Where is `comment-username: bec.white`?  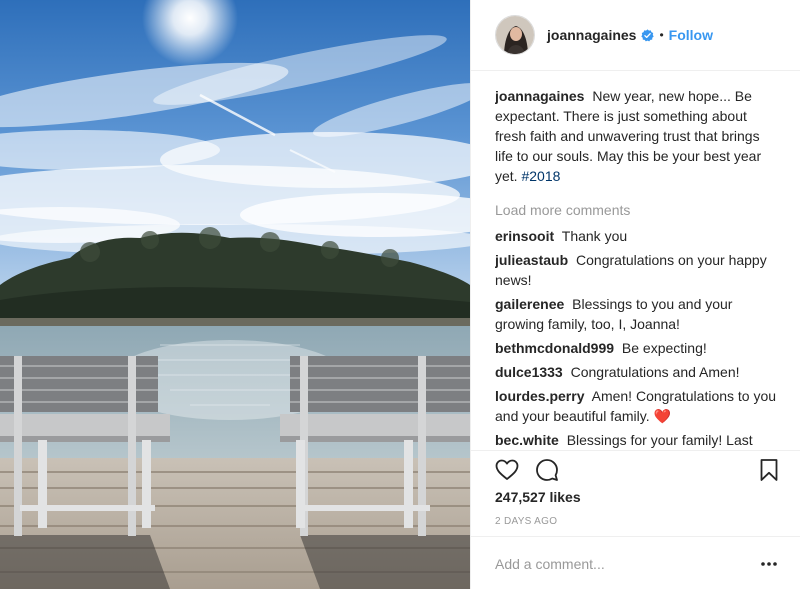
comment-username: bec.white is located at coordinates (527, 440).